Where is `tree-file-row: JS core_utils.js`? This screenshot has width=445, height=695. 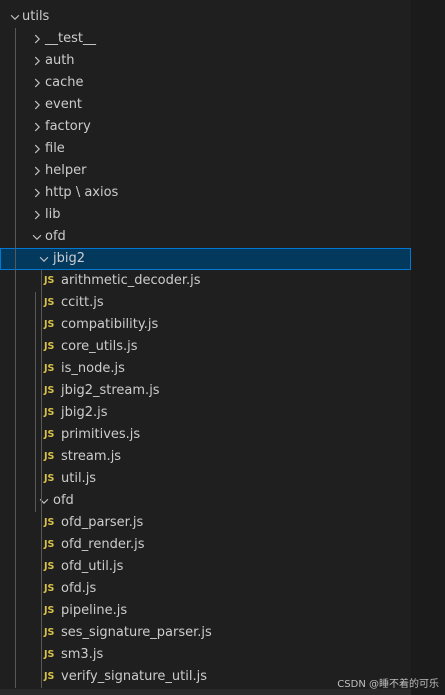
tree-file-row: JS core_utils.js is located at coordinates (205, 347).